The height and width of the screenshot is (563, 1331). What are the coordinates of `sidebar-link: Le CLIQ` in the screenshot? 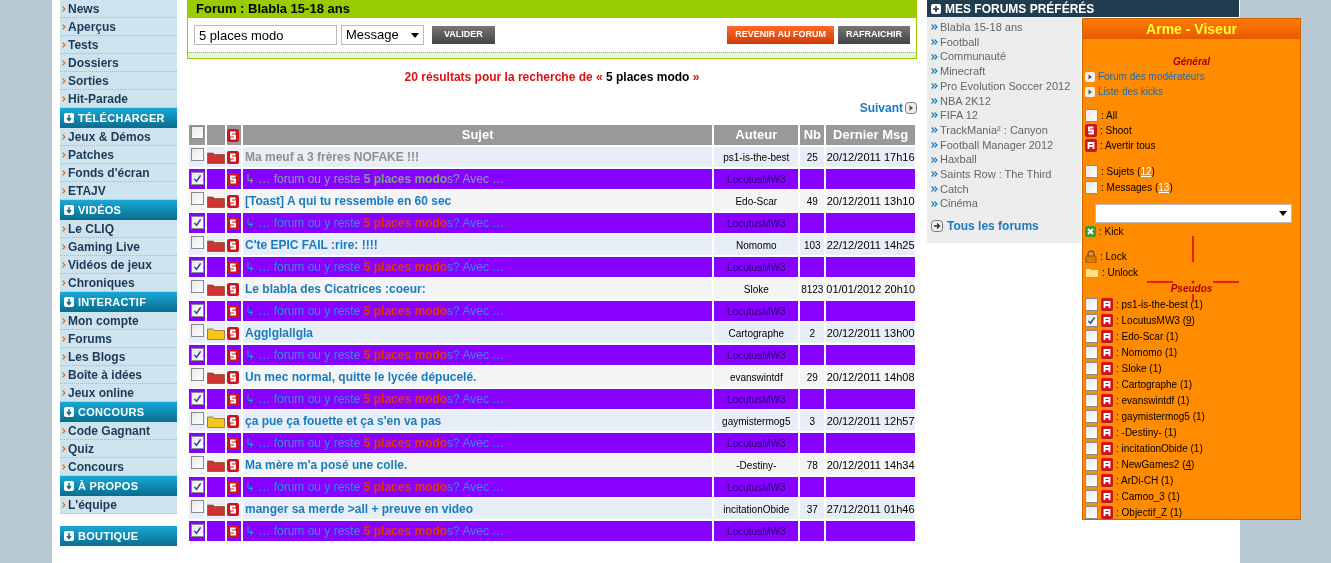 It's located at (118, 229).